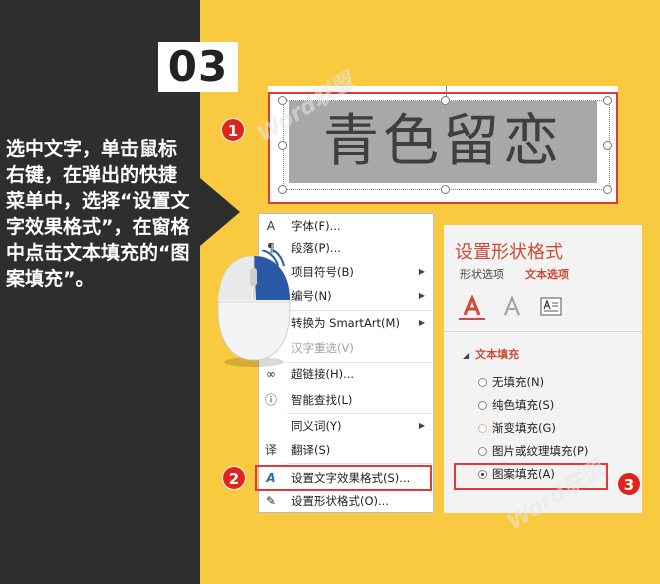 This screenshot has width=660, height=584. I want to click on font-icon: A, so click(271, 226).